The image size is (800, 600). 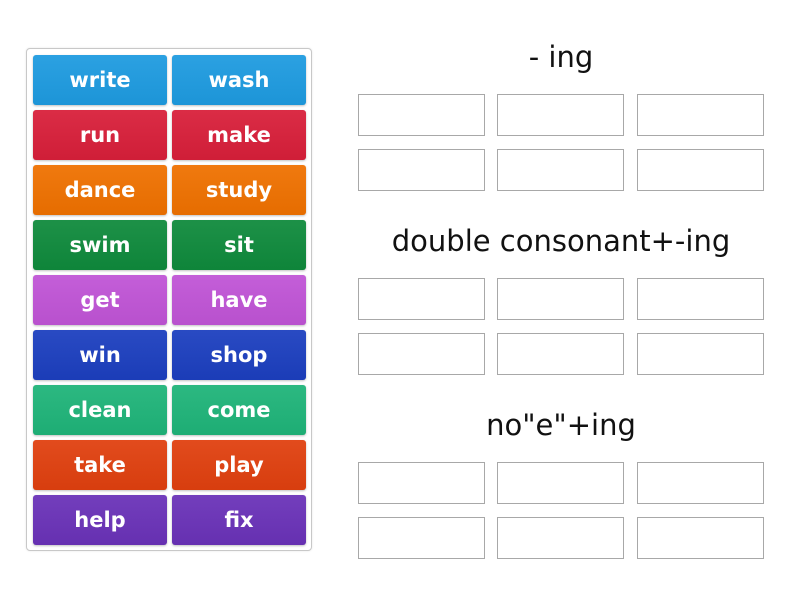 What do you see at coordinates (239, 465) in the screenshot?
I see `word-tile-play: play` at bounding box center [239, 465].